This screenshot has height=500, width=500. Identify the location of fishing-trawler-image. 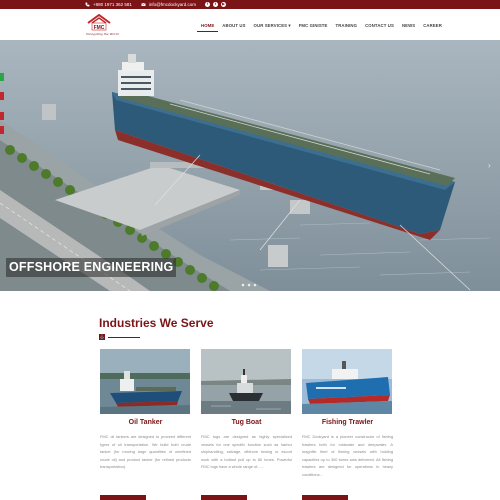
(347, 381).